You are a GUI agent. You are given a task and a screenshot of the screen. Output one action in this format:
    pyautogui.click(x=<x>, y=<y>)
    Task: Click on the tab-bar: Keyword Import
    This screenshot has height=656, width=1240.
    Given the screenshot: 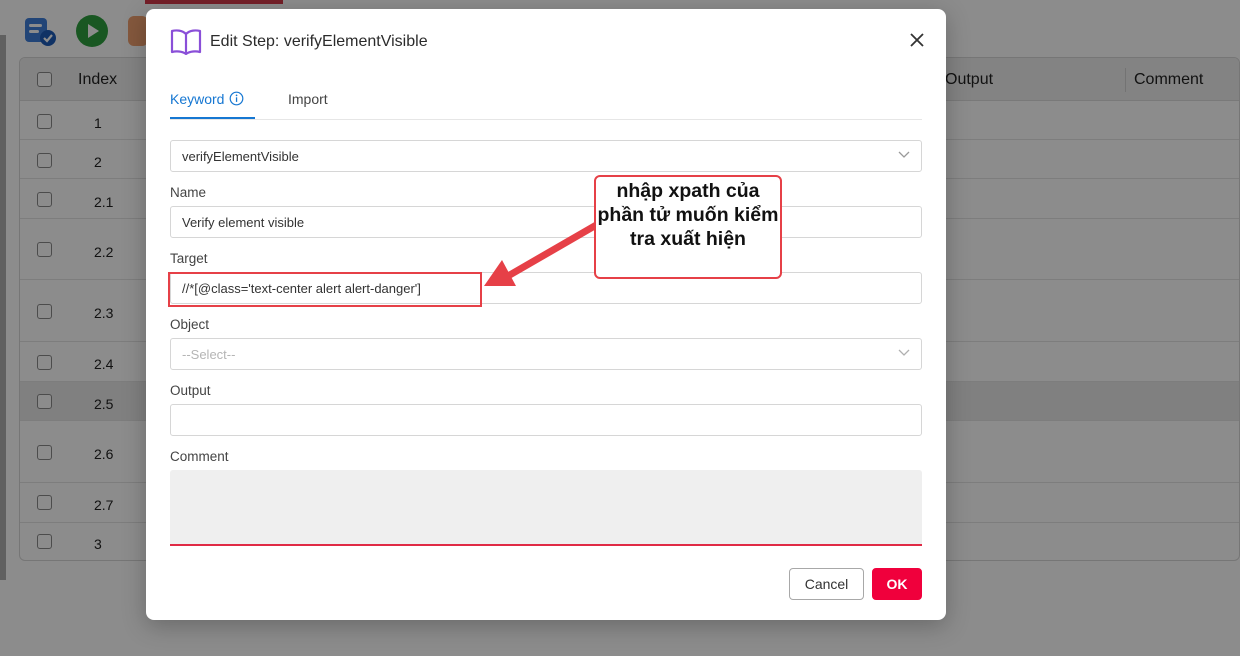 What is the action you would take?
    pyautogui.click(x=546, y=101)
    